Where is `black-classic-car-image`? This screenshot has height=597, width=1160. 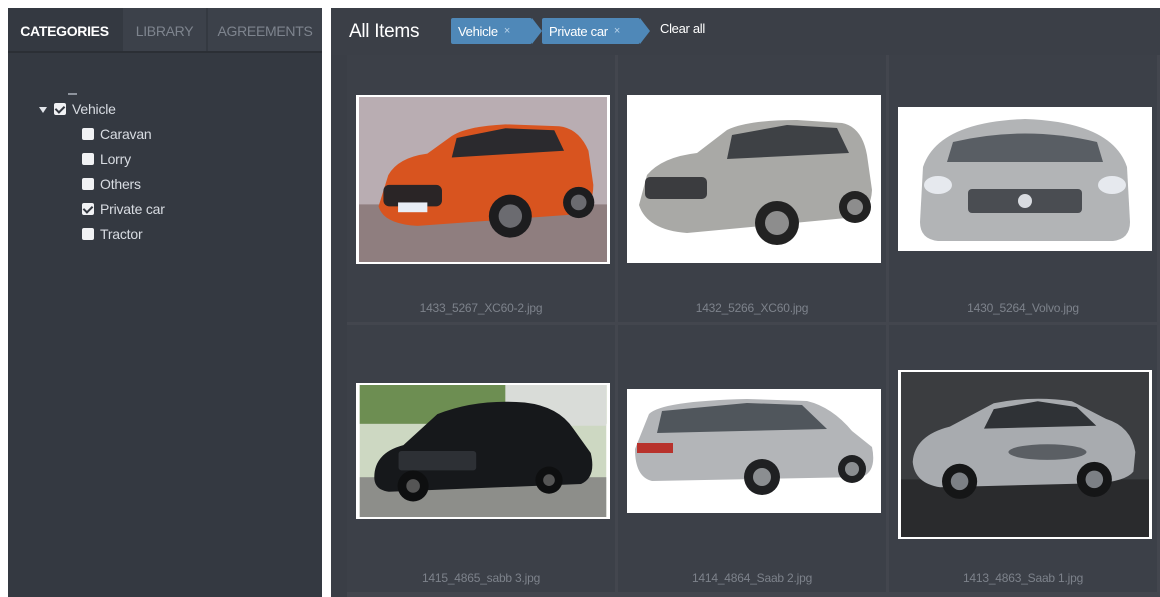
black-classic-car-image is located at coordinates (483, 451).